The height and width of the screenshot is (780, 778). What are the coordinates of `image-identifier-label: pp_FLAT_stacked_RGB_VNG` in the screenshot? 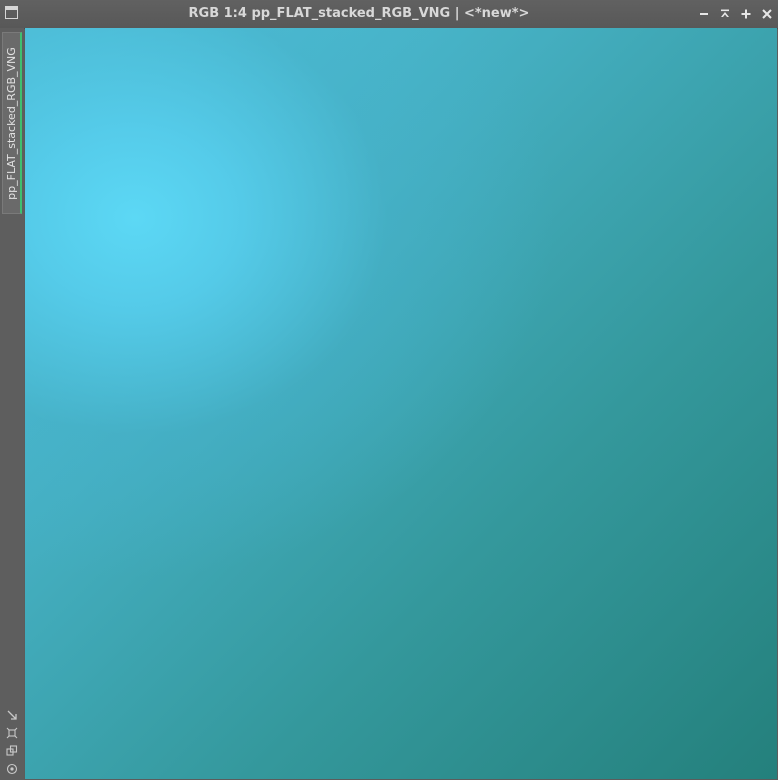 It's located at (11, 123).